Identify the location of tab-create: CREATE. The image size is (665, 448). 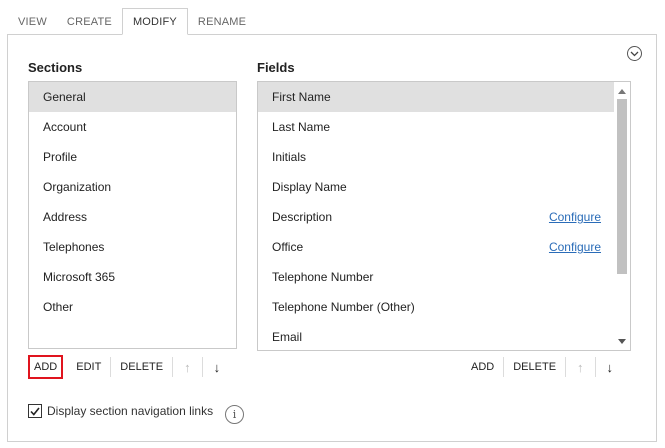
(89, 21).